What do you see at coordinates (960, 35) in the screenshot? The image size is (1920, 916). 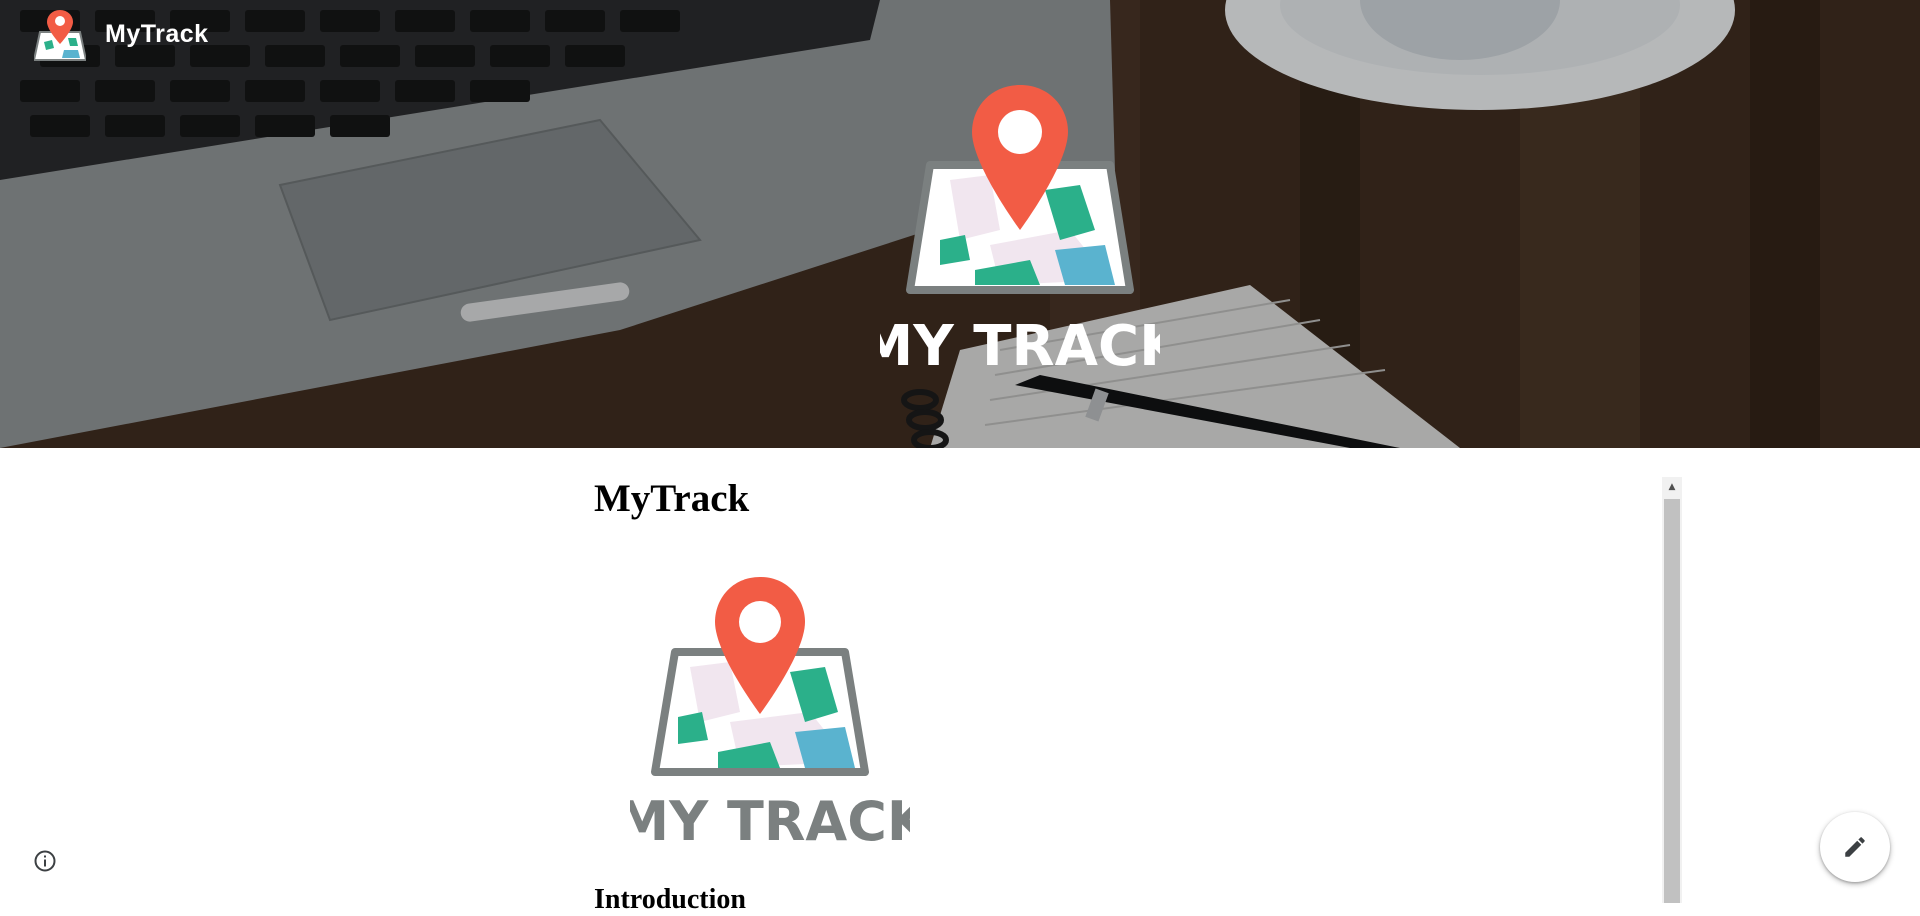 I see `top-navigation-bar: MyTrack` at bounding box center [960, 35].